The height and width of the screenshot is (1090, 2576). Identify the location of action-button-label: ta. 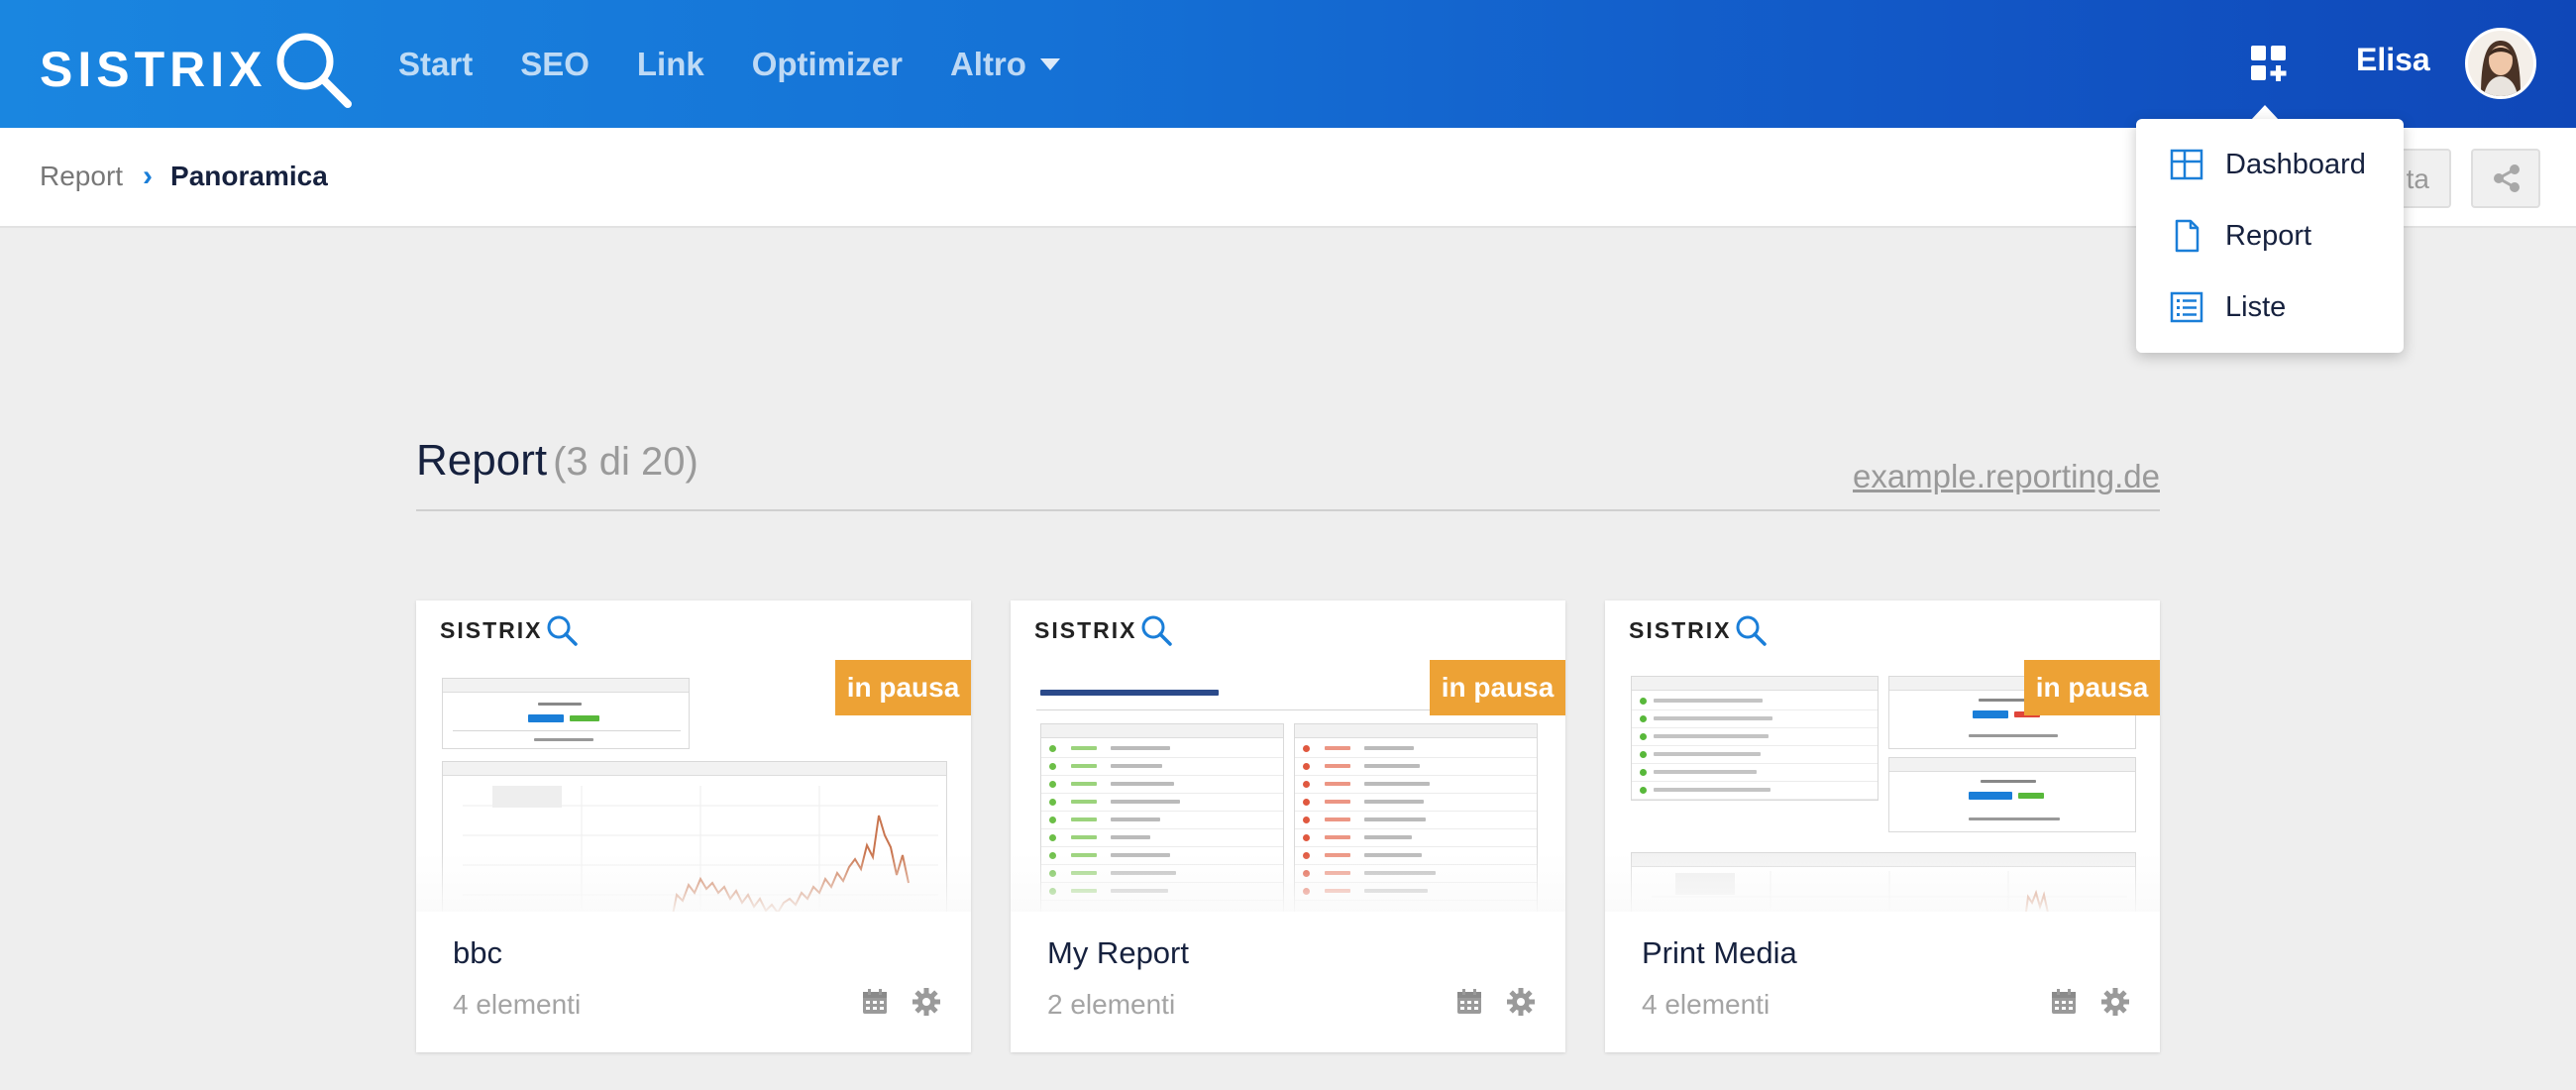
(2417, 179).